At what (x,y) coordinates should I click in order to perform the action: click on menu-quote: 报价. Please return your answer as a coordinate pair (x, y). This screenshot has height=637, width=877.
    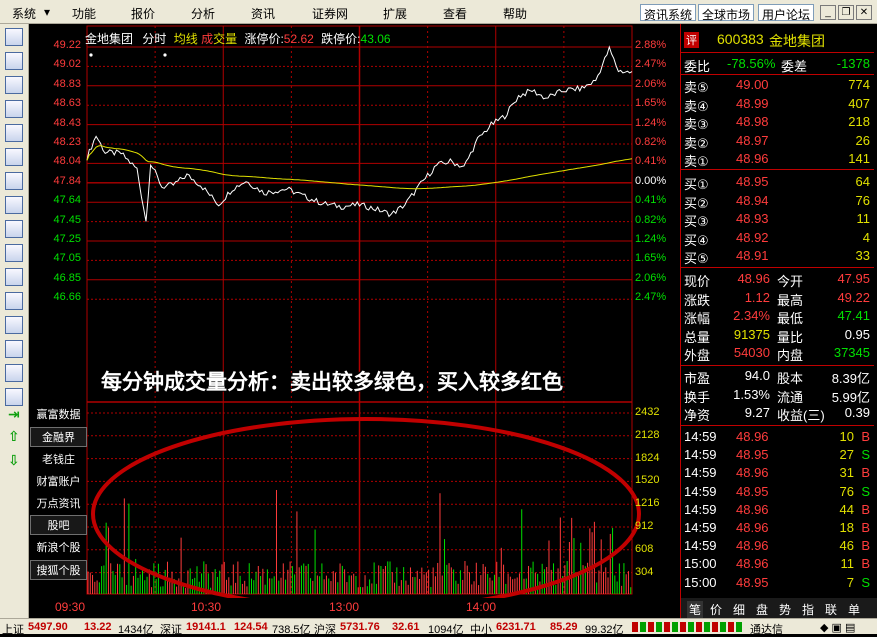
    Looking at the image, I should click on (143, 13).